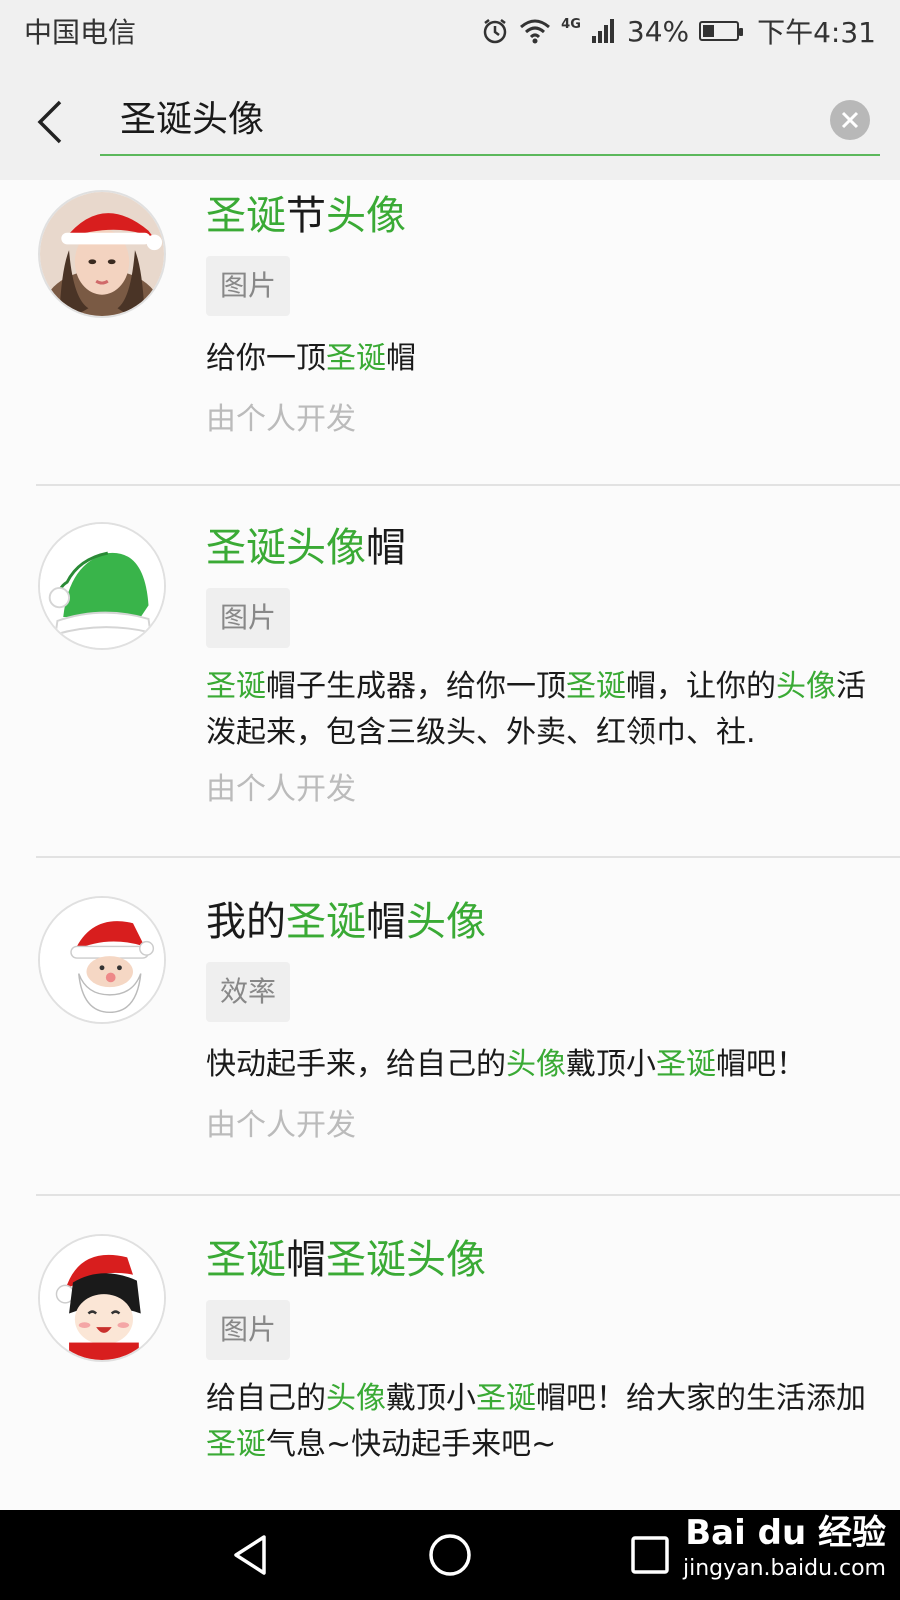 The width and height of the screenshot is (900, 1600). Describe the element at coordinates (416, 686) in the screenshot. I see `text-segment: 帽子生成器，给你一顶` at that location.